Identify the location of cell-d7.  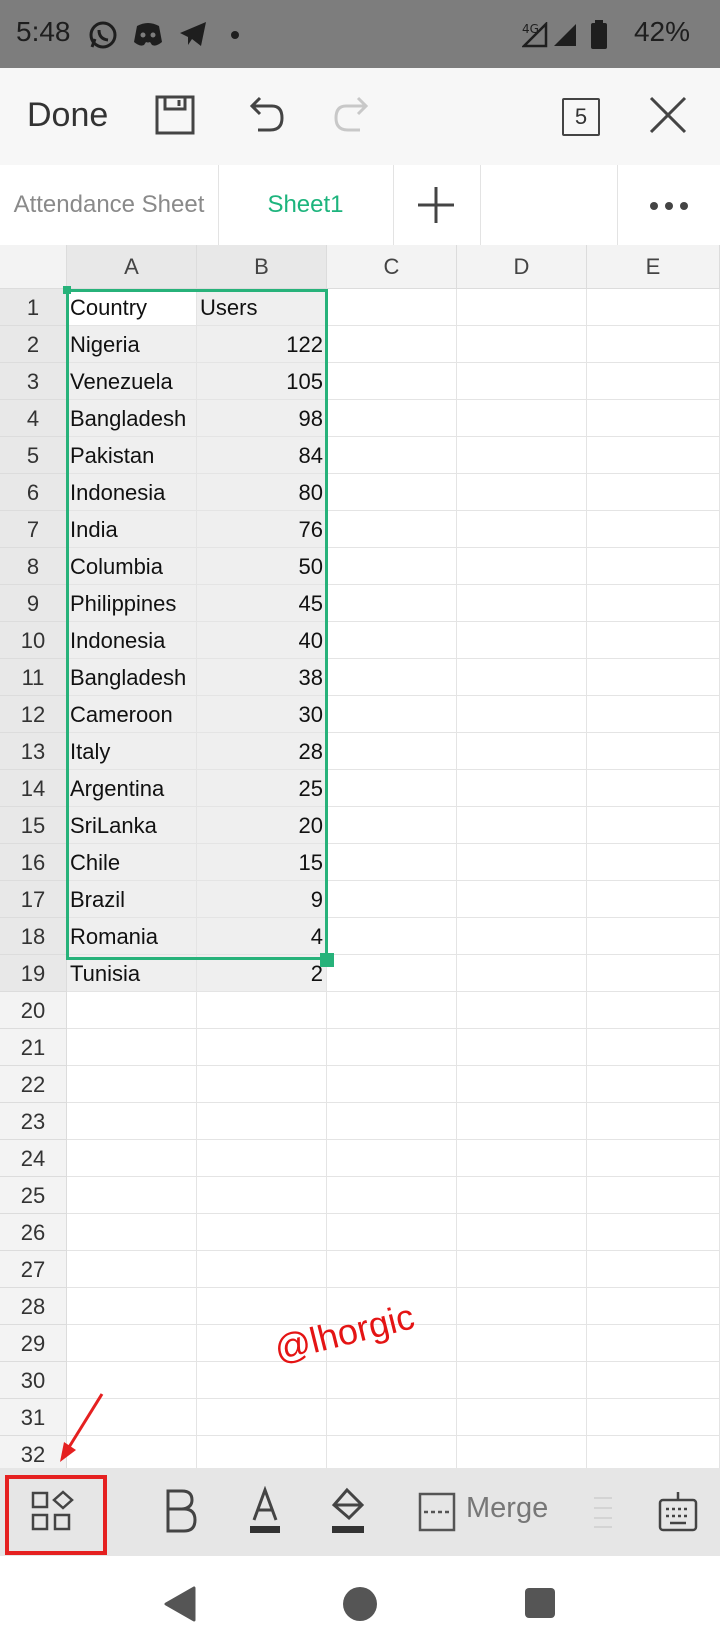
(522, 529).